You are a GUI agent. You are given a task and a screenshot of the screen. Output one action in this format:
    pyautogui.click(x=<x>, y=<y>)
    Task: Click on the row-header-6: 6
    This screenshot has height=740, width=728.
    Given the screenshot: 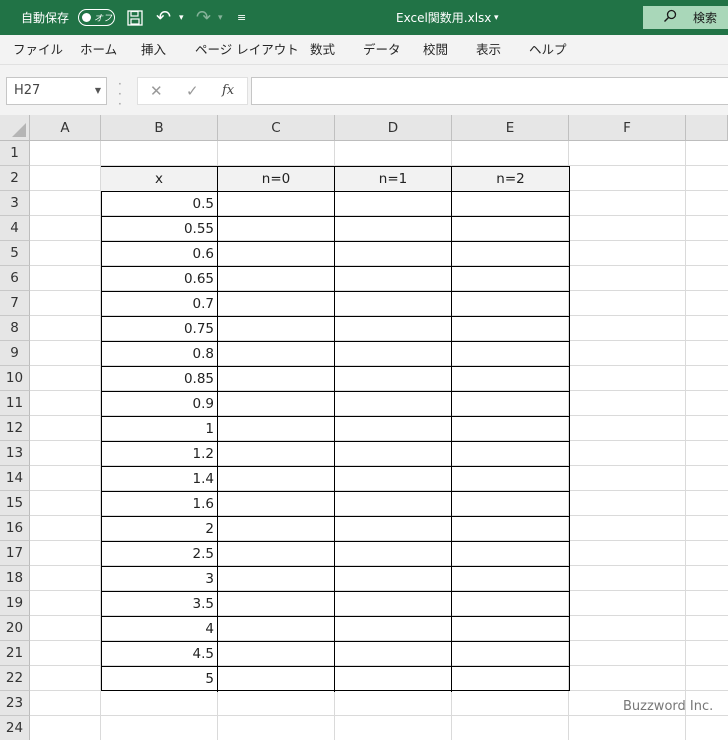 What is the action you would take?
    pyautogui.click(x=15, y=278)
    